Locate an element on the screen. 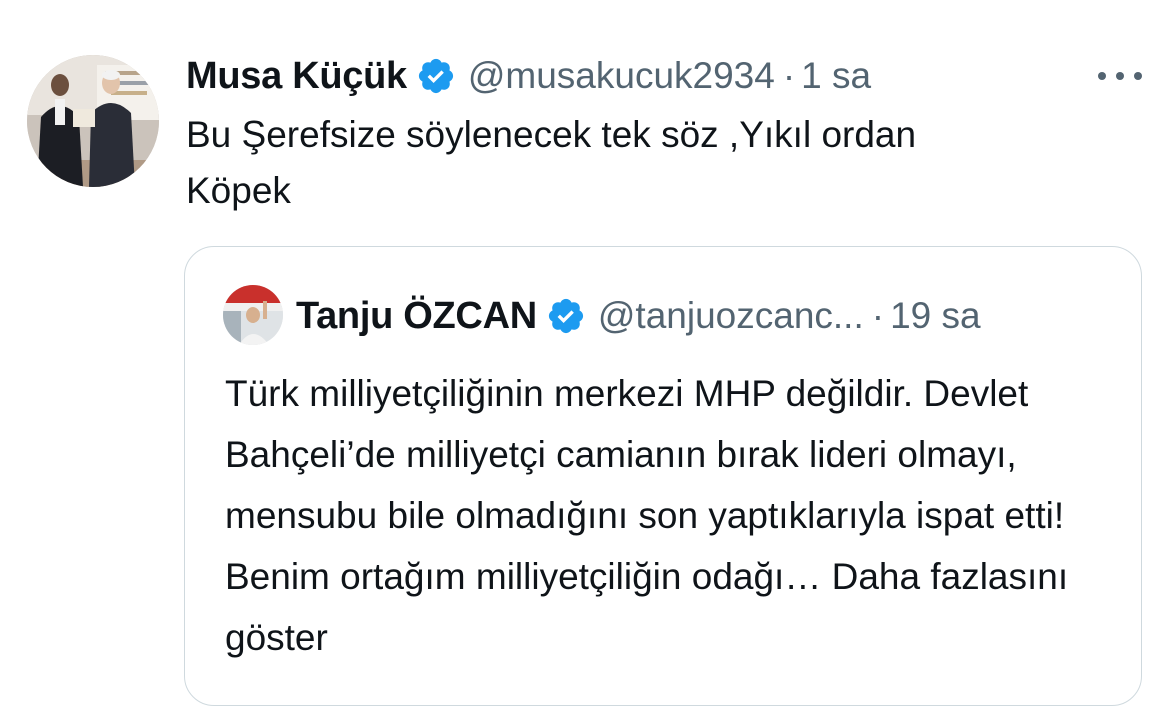 This screenshot has width=1170, height=706. quoted-timestamp: 19 sa is located at coordinates (935, 316).